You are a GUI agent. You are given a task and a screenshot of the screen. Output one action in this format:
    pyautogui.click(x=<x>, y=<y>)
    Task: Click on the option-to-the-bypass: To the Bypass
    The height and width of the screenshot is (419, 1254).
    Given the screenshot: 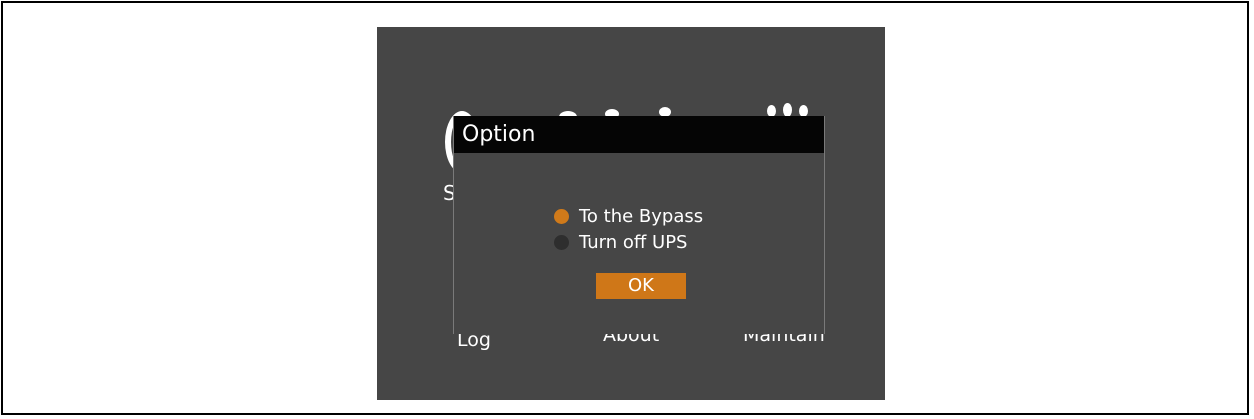 What is the action you would take?
    pyautogui.click(x=628, y=216)
    